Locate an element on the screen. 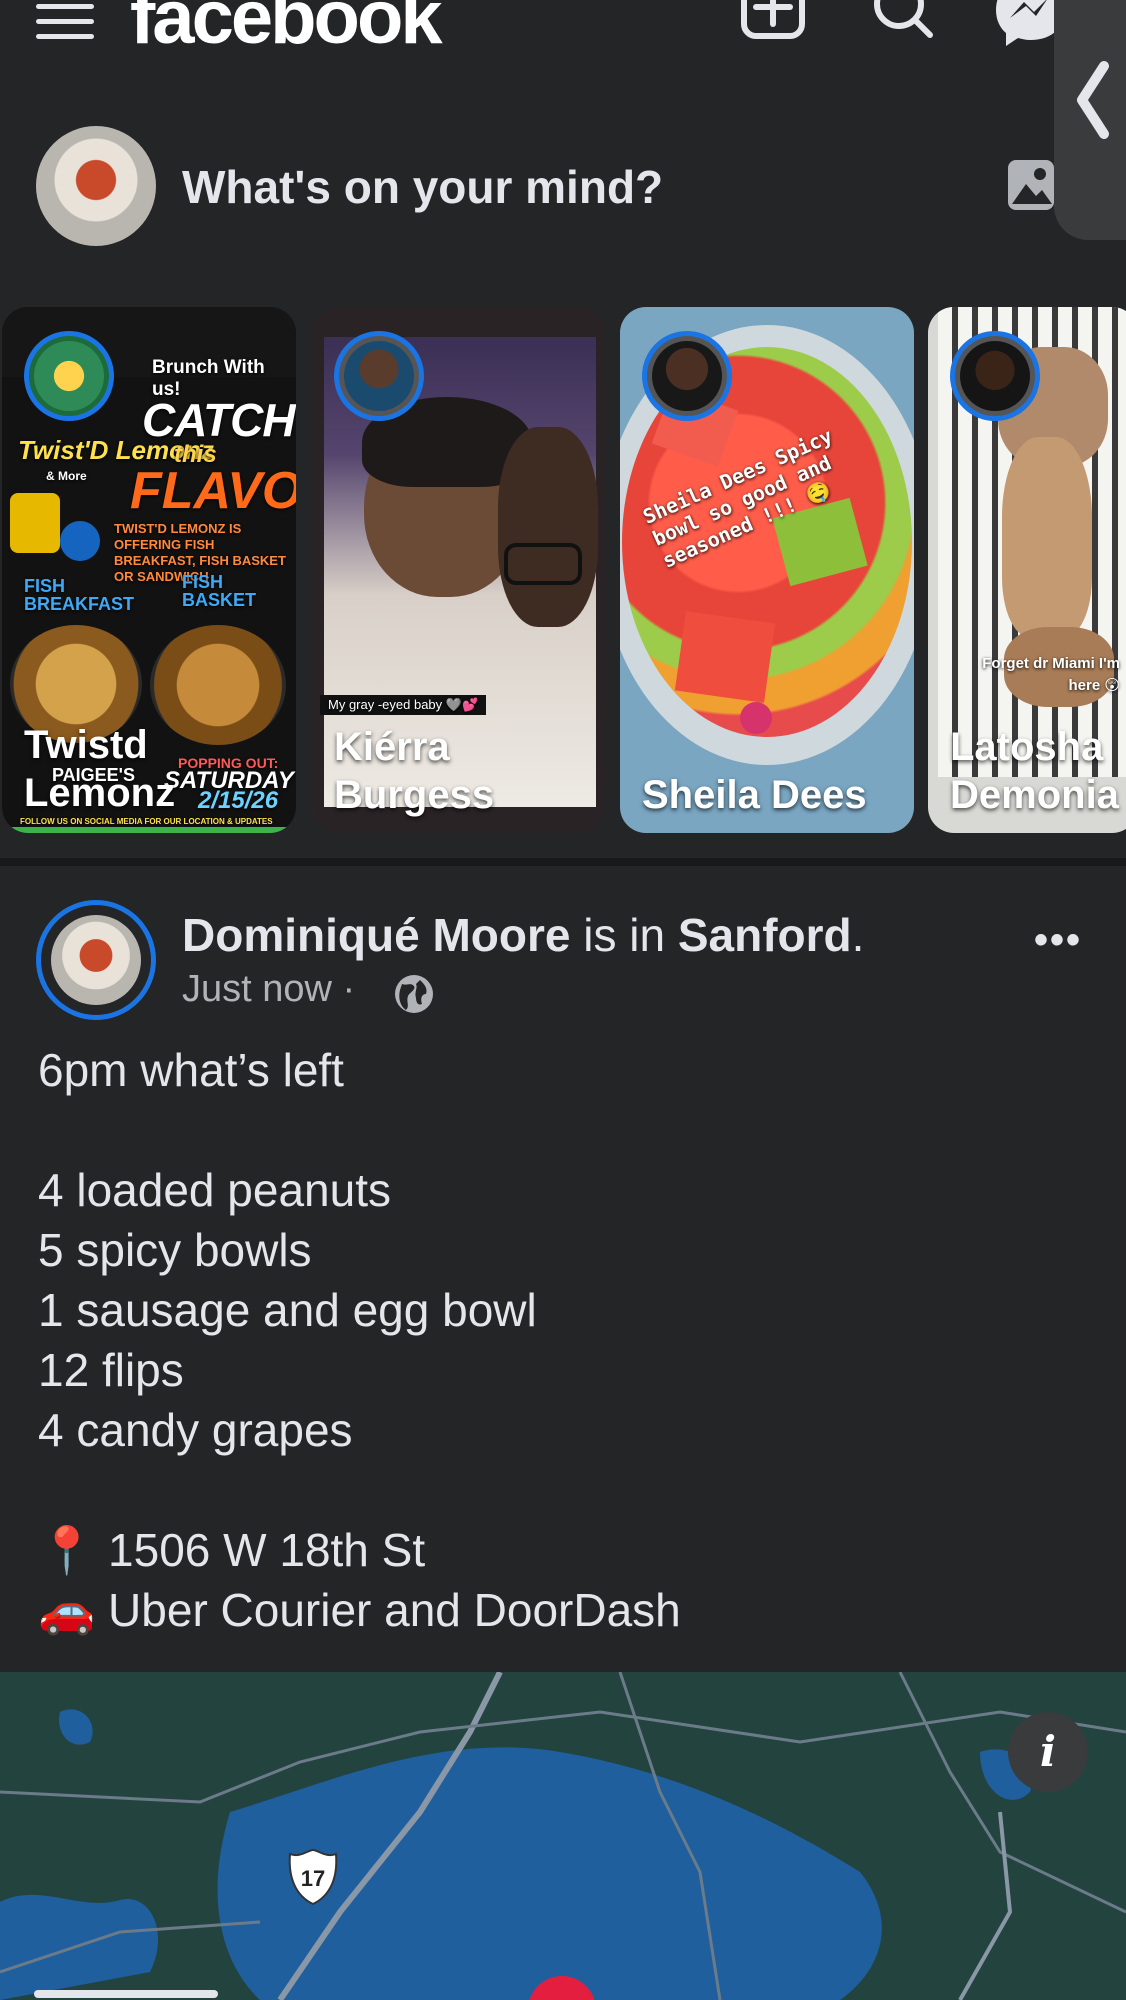  post-line: 🚗 Uber Courier and DoorDash is located at coordinates (359, 1610).